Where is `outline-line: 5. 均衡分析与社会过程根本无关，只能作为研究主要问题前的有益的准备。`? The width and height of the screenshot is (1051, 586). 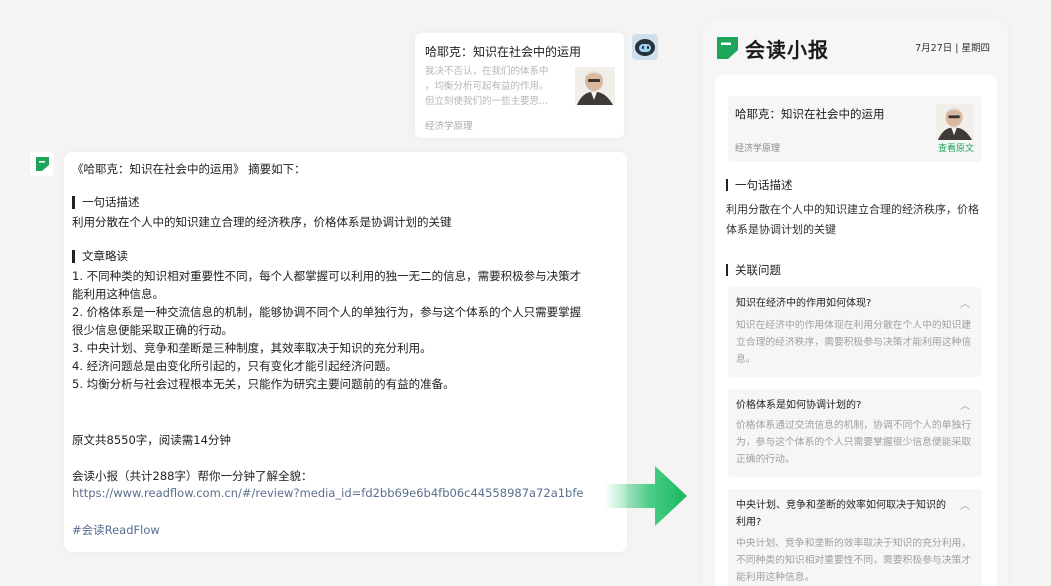
outline-line: 5. 均衡分析与社会过程根本无关，只能作为研究主要问题前的有益的准备。 is located at coordinates (263, 384).